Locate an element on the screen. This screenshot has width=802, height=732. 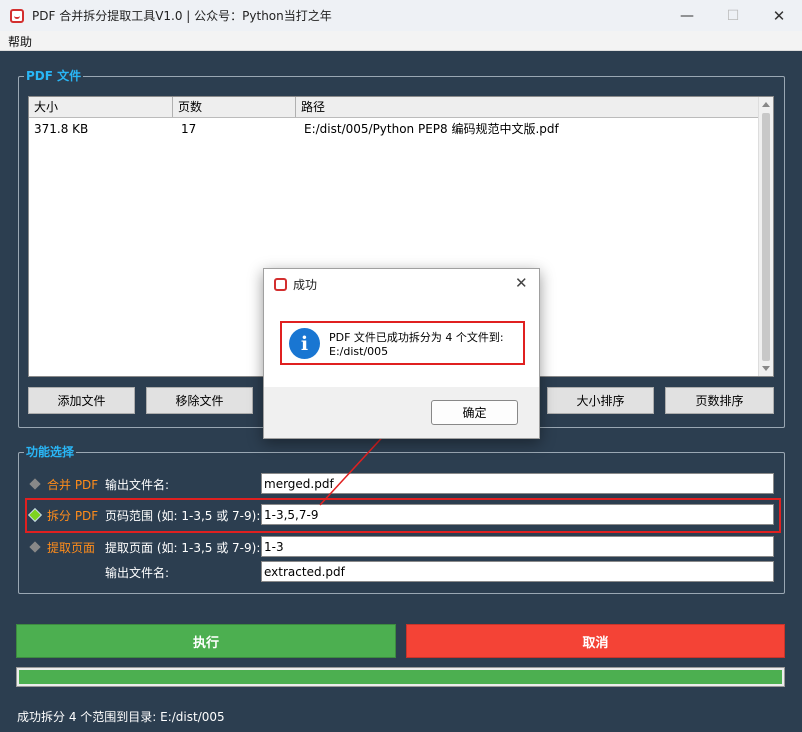
cell-size: 371.8 KB is located at coordinates (61, 129).